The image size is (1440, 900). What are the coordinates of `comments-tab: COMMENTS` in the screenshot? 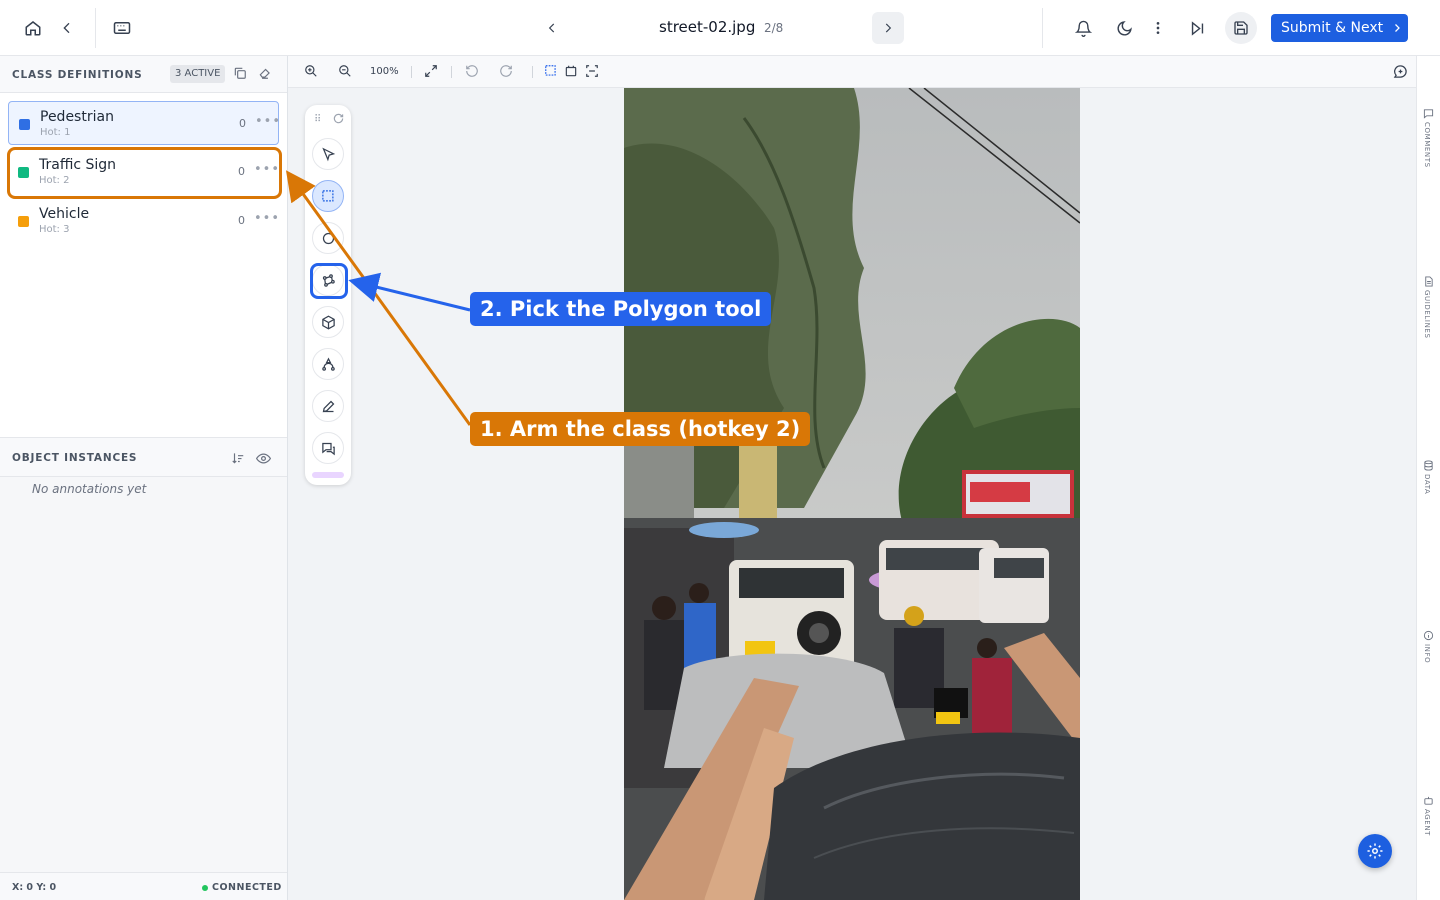 It's located at (1429, 138).